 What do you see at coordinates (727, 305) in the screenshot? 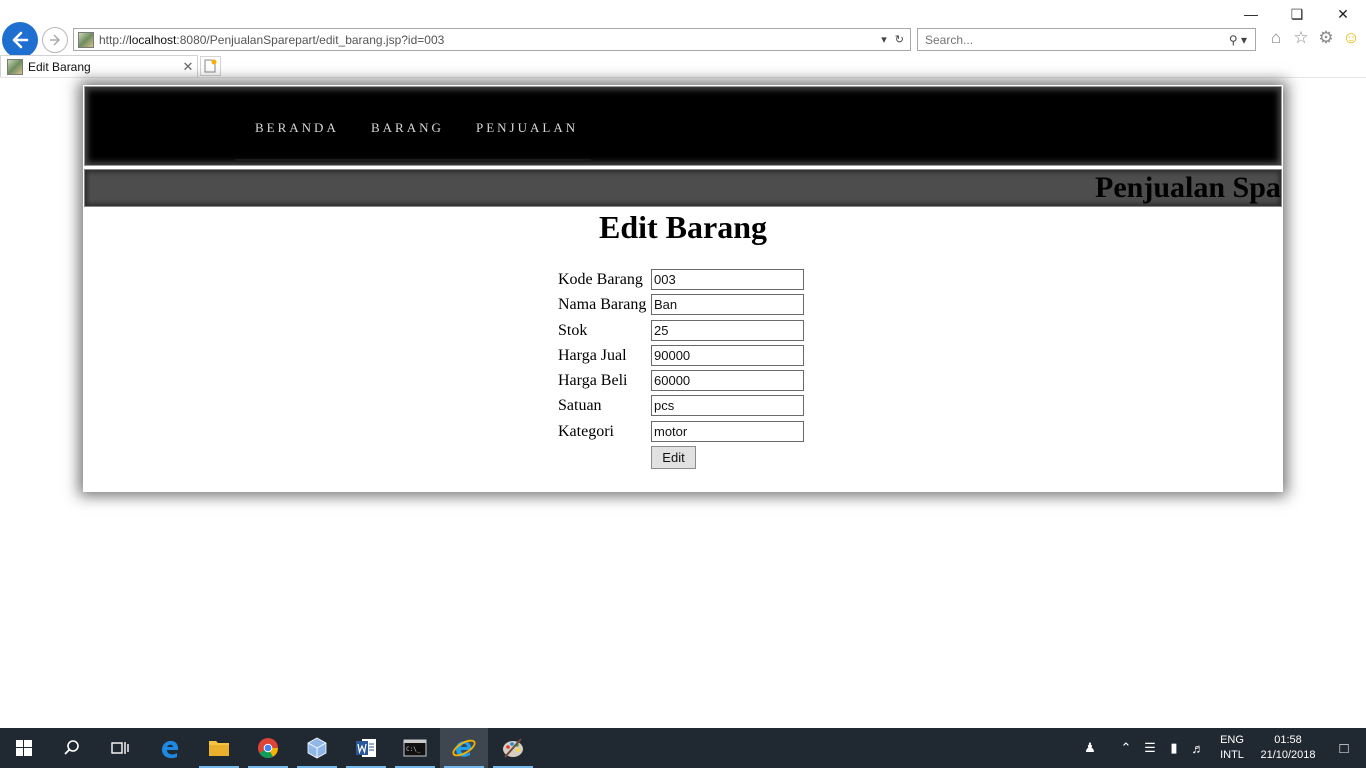
I see `nama-barang-input` at bounding box center [727, 305].